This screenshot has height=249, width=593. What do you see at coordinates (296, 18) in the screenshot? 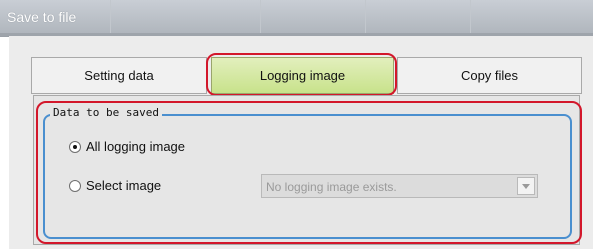
I see `window-titlebar: Save to file` at bounding box center [296, 18].